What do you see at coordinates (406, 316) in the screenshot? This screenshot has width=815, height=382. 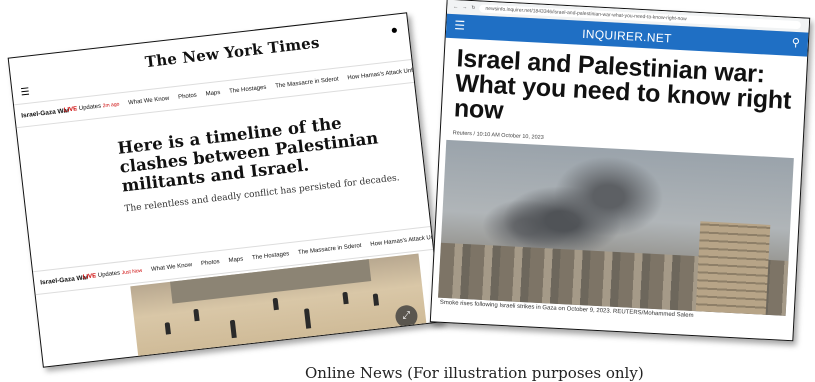 I see `expand-icon: ⤢` at bounding box center [406, 316].